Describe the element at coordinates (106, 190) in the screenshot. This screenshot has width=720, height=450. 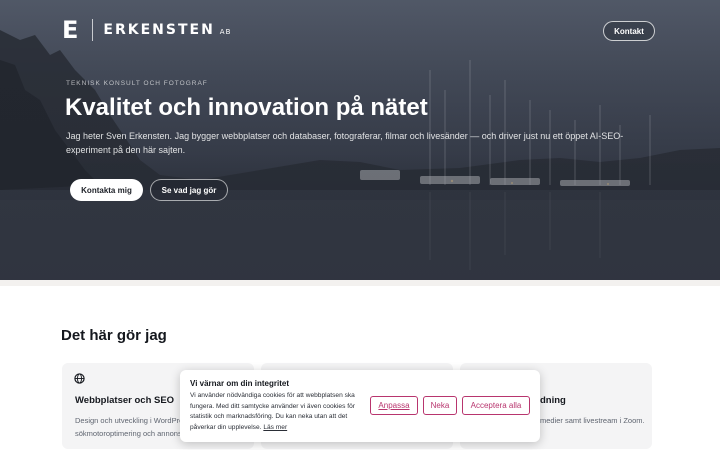
I see `contact-me-button: Kontakta mig` at that location.